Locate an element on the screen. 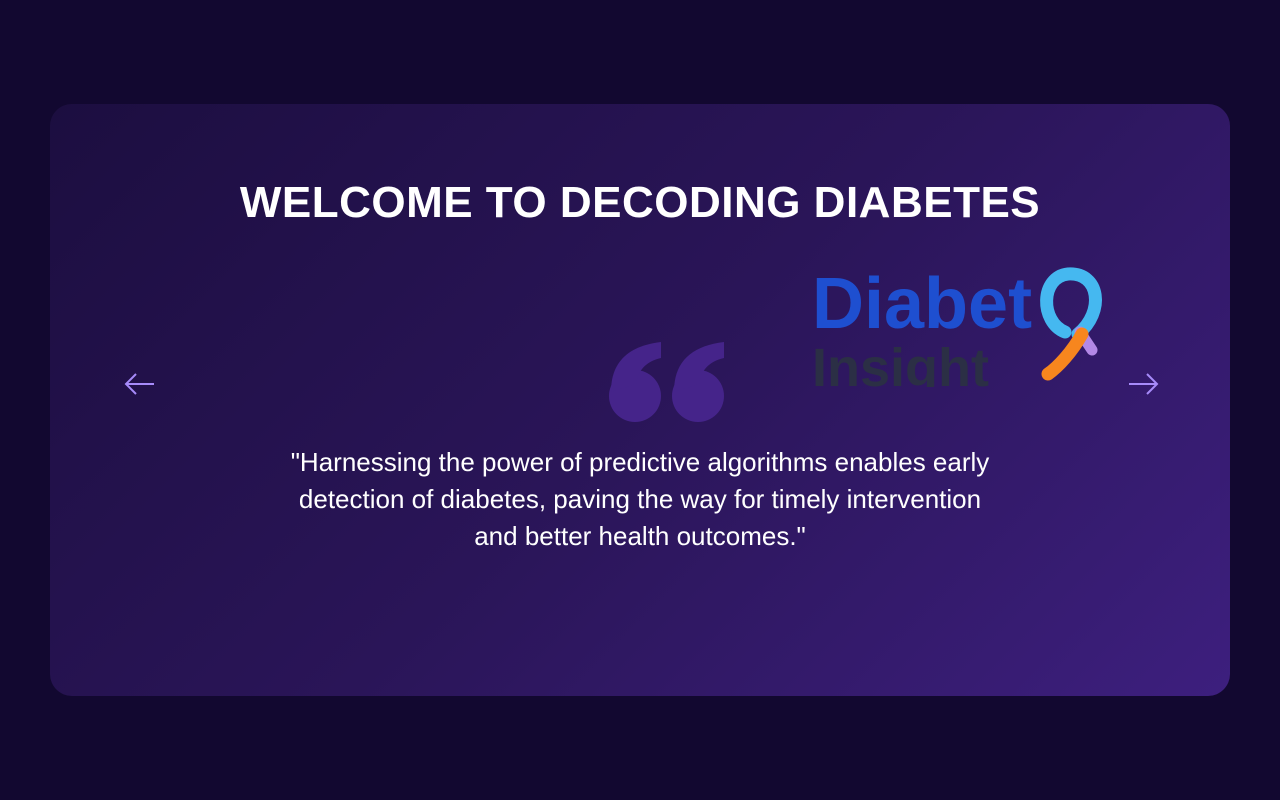 This screenshot has width=1280, height=800. quote-icon is located at coordinates (666, 382).